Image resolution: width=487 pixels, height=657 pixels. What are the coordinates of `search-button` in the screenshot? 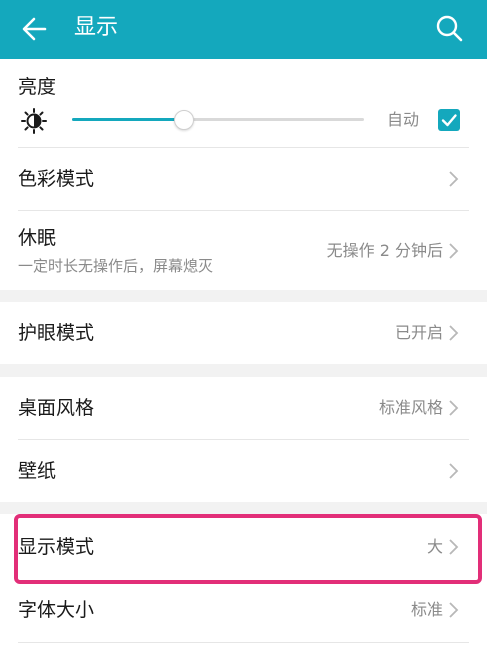 It's located at (449, 28).